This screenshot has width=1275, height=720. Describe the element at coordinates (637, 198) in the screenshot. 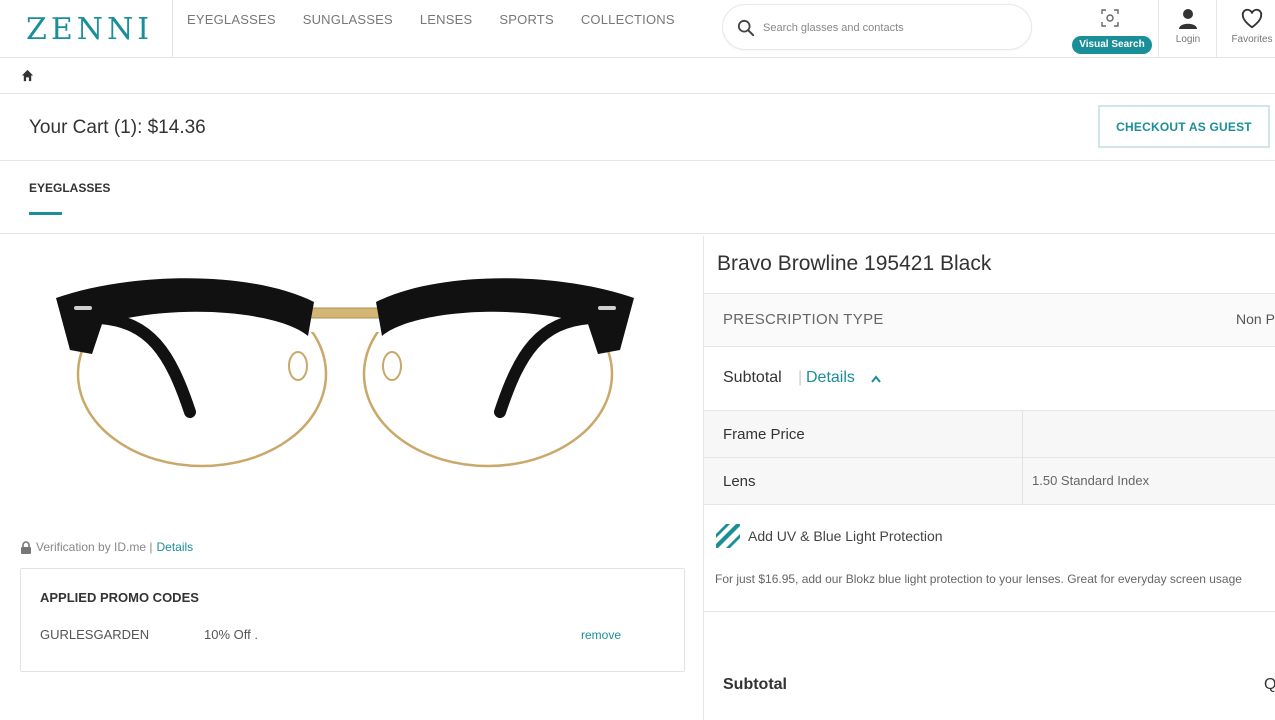

I see `cart-tabs: EYEGLASSES` at that location.